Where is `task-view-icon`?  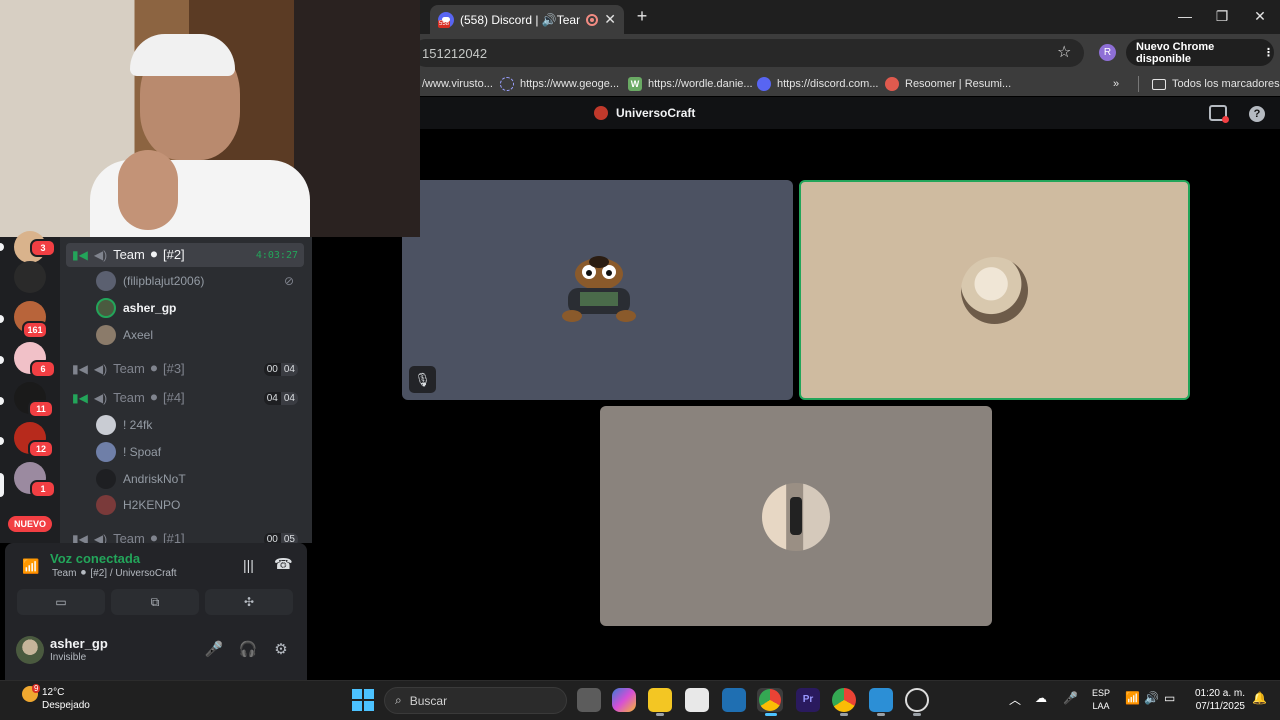
task-view-icon is located at coordinates (589, 700).